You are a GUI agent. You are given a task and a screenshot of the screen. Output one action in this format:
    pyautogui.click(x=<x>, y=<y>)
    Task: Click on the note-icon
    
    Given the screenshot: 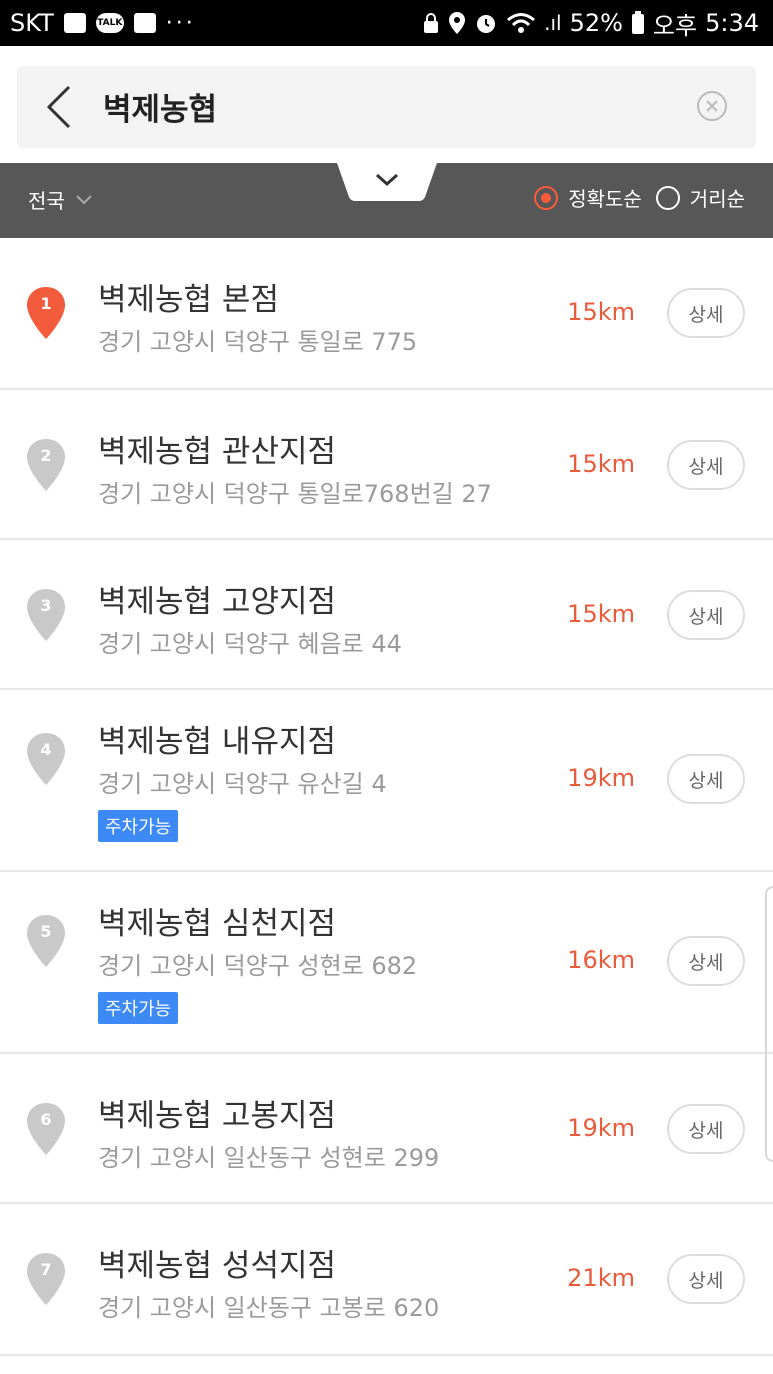 What is the action you would take?
    pyautogui.click(x=144, y=23)
    